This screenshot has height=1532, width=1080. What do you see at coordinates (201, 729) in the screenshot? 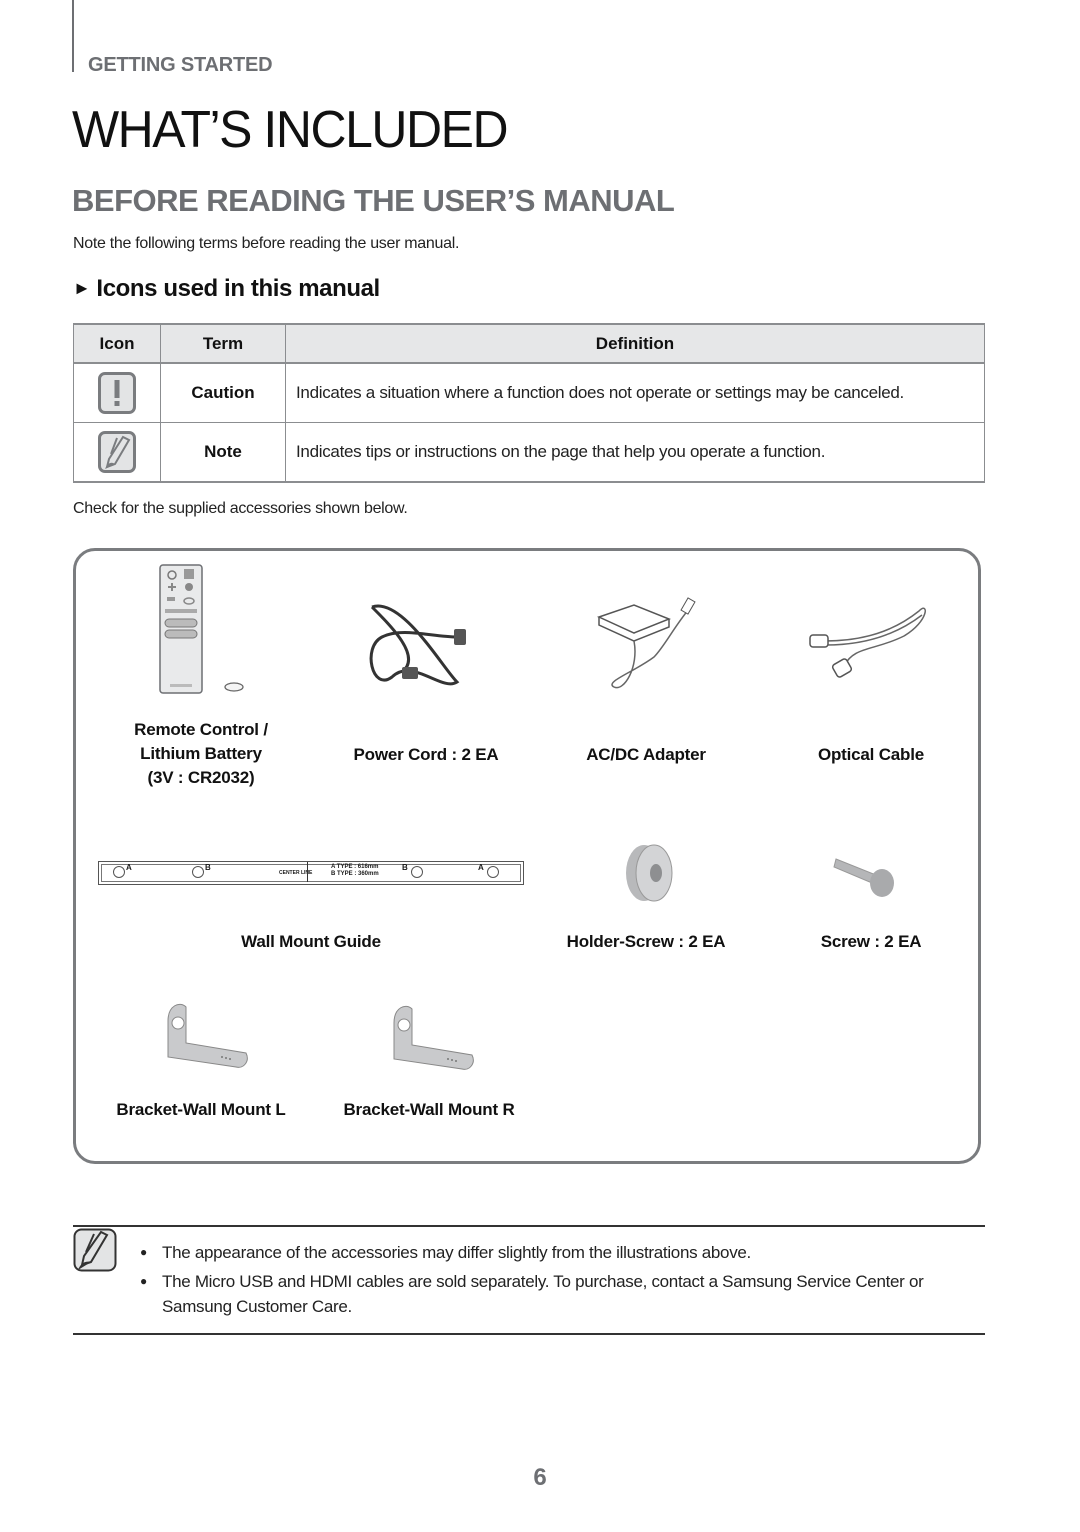
I see `item-label-line: Remote Control /` at bounding box center [201, 729].